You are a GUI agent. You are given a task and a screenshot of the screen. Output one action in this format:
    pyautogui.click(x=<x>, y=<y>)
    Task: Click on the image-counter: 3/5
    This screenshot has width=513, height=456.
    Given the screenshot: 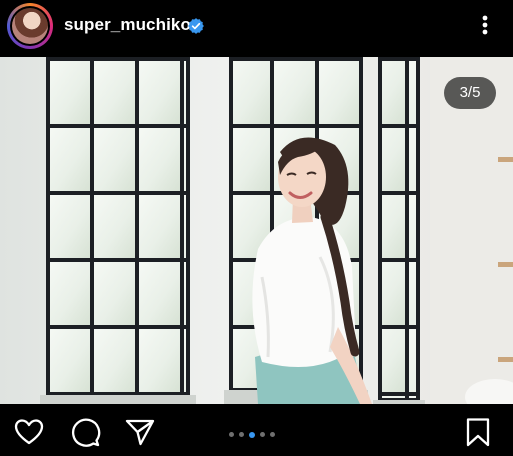 What is the action you would take?
    pyautogui.click(x=470, y=93)
    